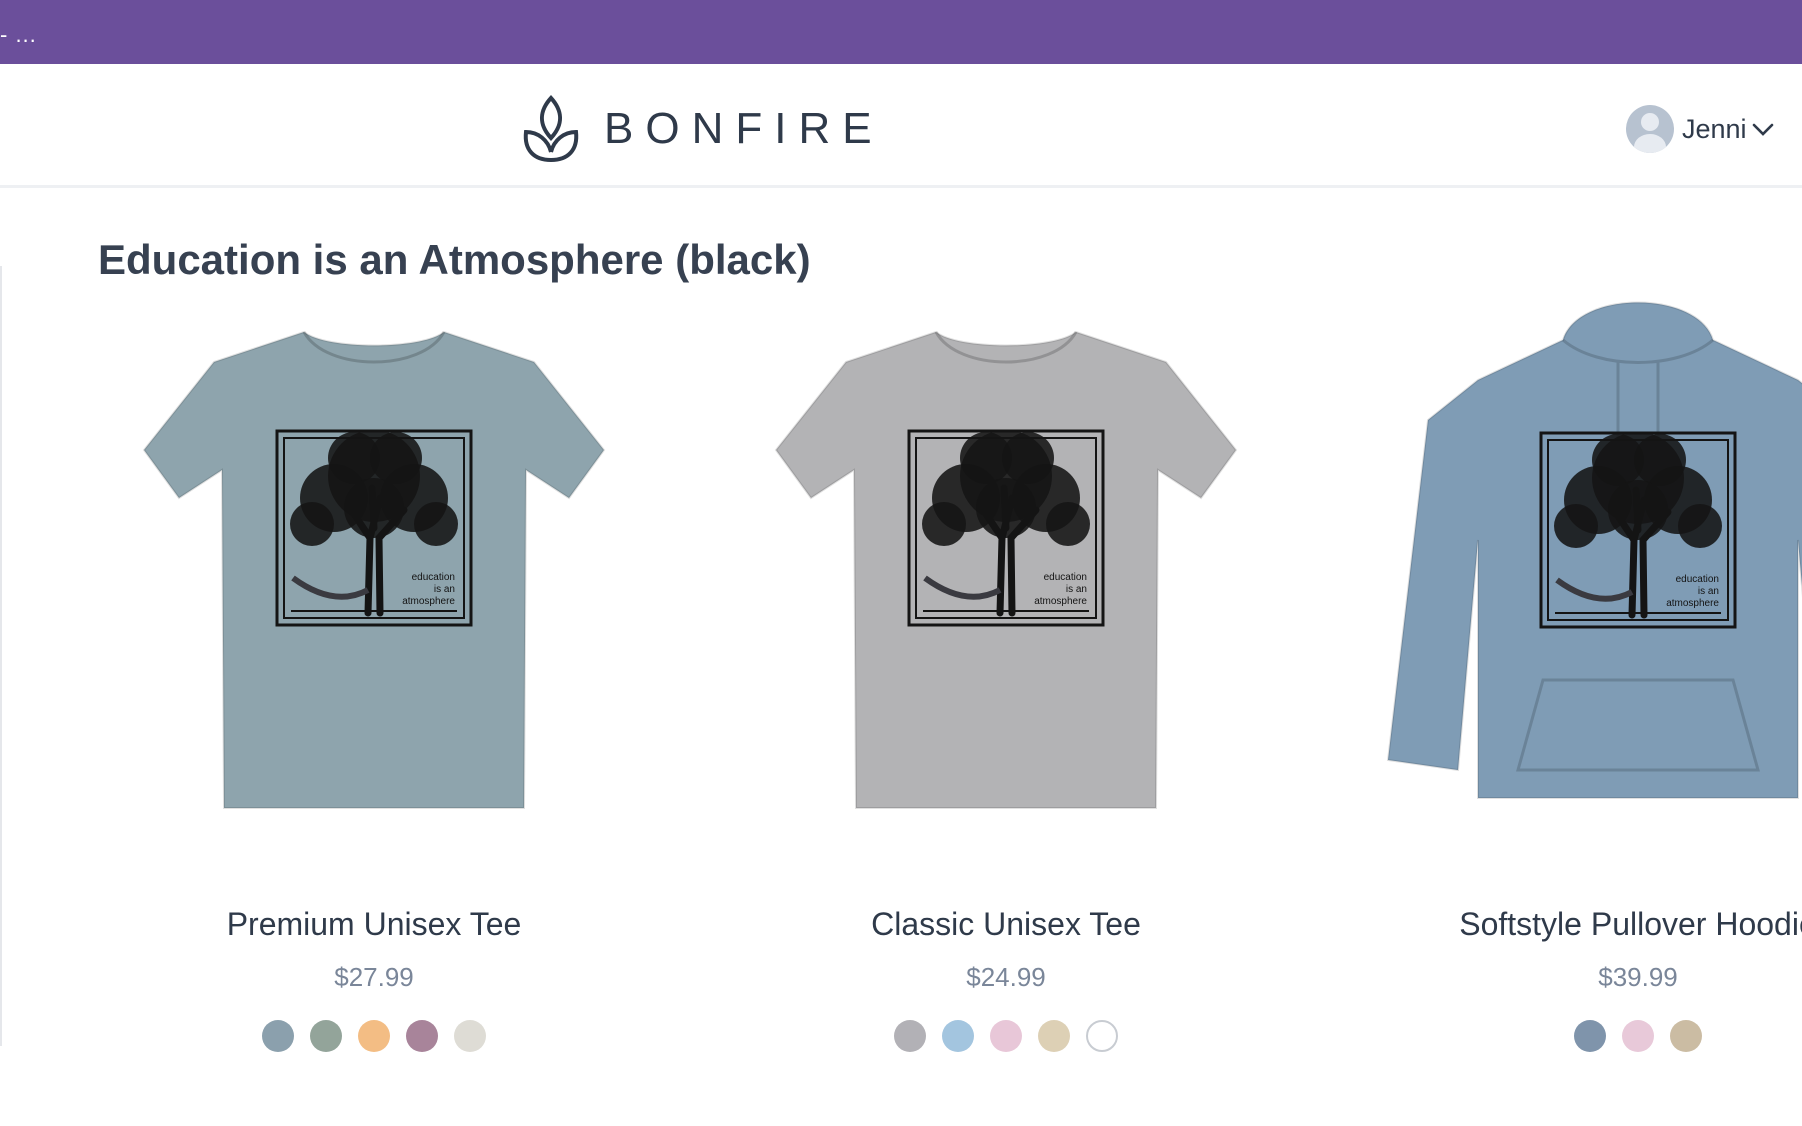 The image size is (1802, 1126). I want to click on flame-logo-icon, so click(551, 128).